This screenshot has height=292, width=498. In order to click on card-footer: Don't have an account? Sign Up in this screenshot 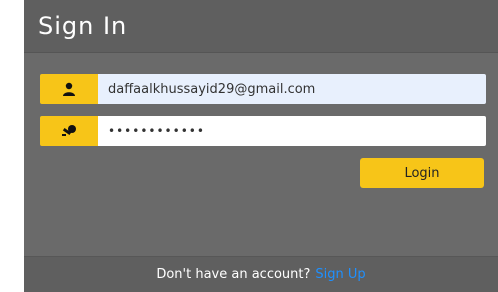, I will do `click(261, 274)`.